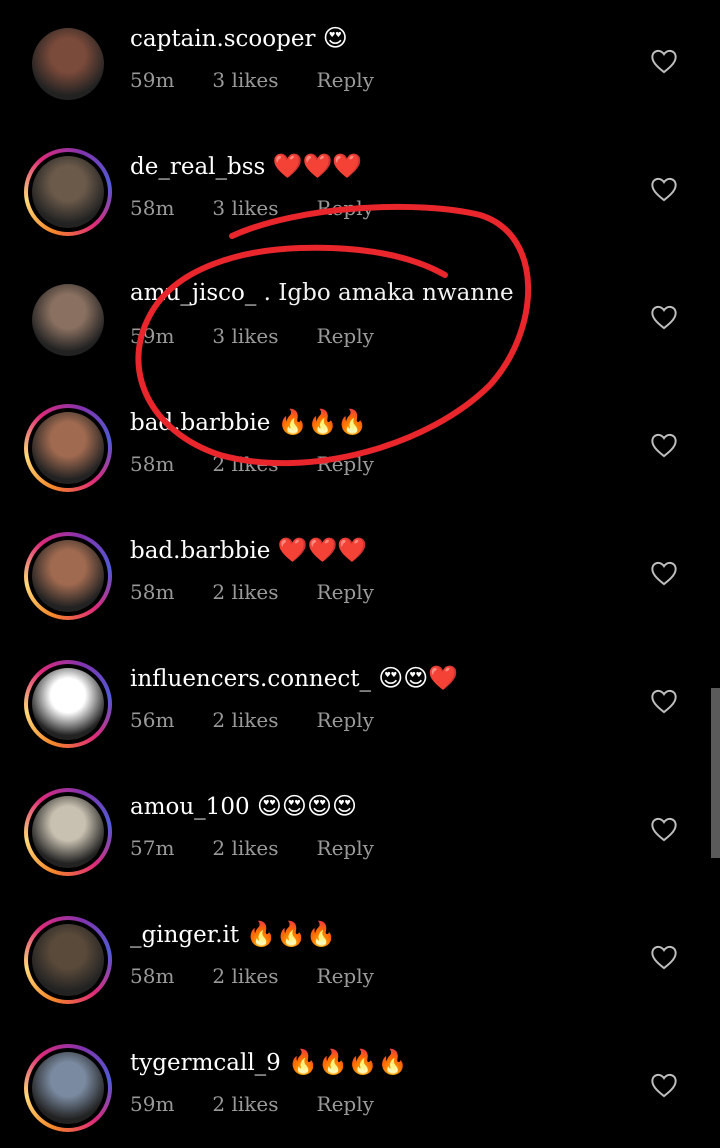 The width and height of the screenshot is (720, 1148). Describe the element at coordinates (306, 806) in the screenshot. I see `comment-emoji: 😍😍😍😍` at that location.